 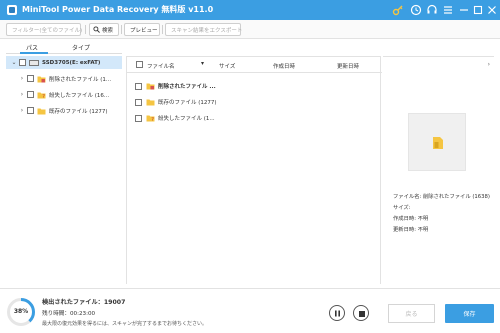 I want to click on info-label: サイズ:, so click(x=402, y=208).